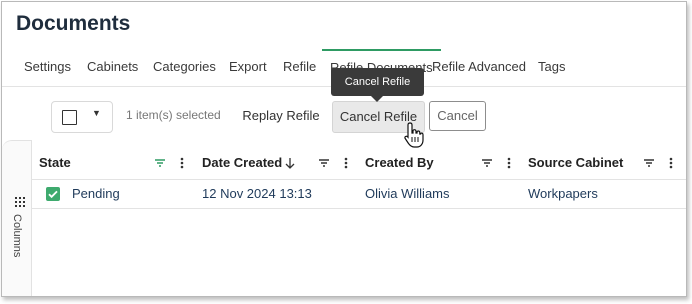 The height and width of the screenshot is (304, 692). What do you see at coordinates (414, 135) in the screenshot?
I see `hand-cursor-icon` at bounding box center [414, 135].